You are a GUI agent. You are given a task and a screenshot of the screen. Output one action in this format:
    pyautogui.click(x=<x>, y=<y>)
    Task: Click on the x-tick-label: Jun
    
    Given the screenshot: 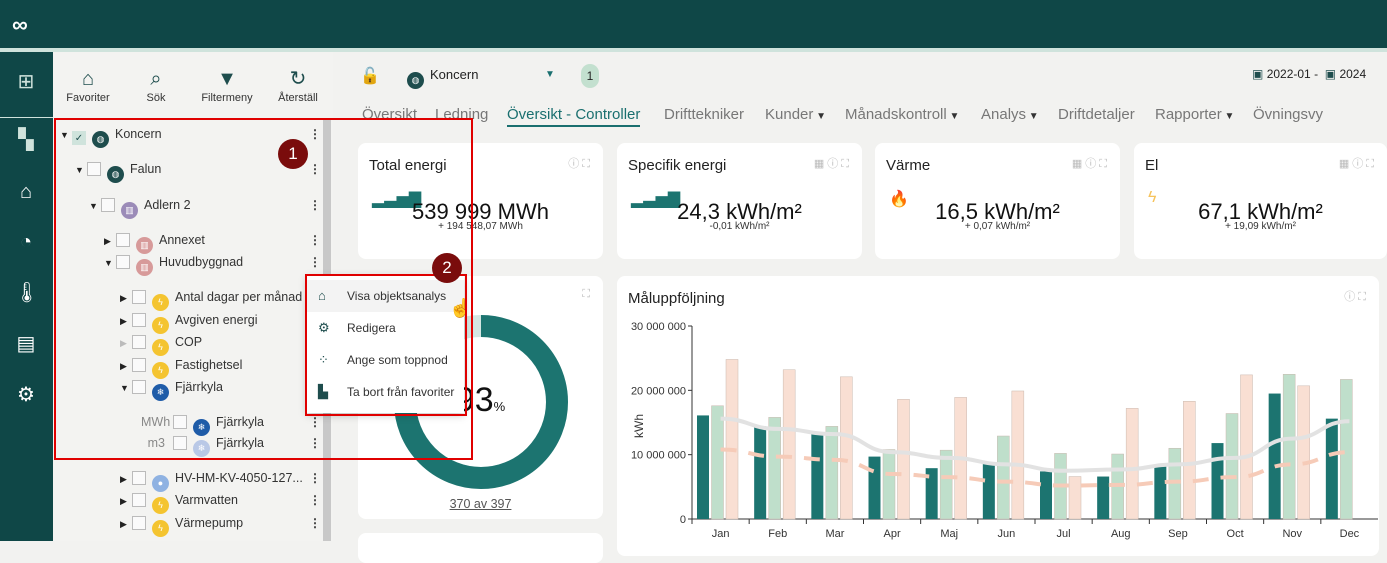 What is the action you would take?
    pyautogui.click(x=1007, y=534)
    